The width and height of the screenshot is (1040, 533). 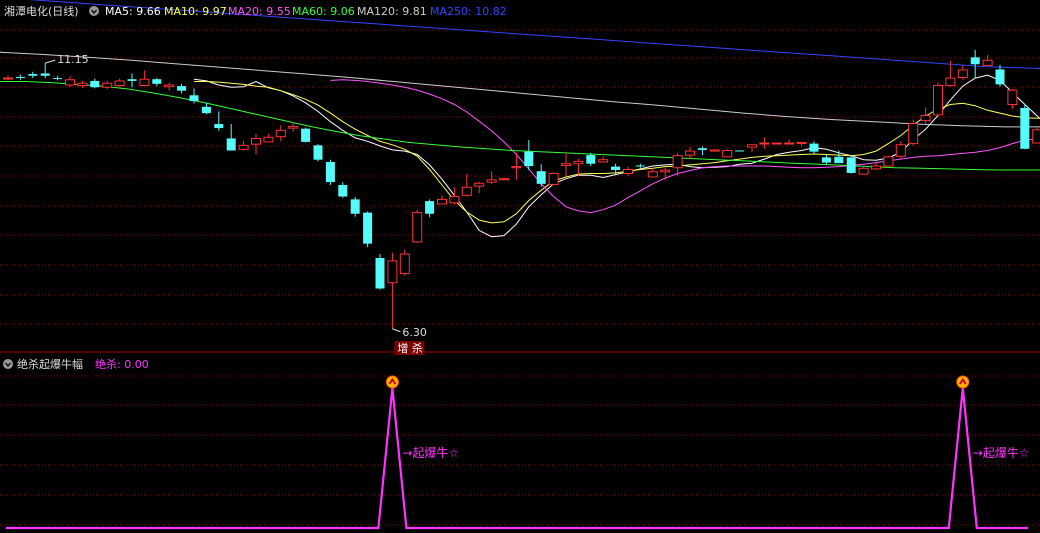 I want to click on ma120-label: MA120: 9.81, so click(x=392, y=11).